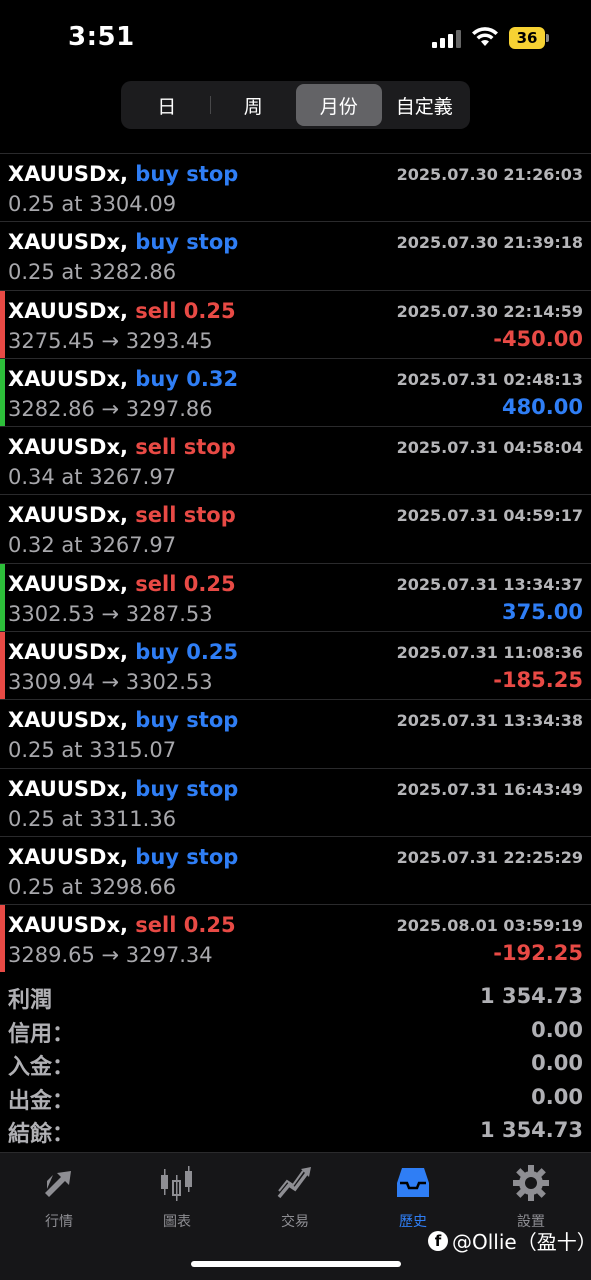 This screenshot has width=591, height=1280. I want to click on deal-time: 2025.07.31 04:58:04, so click(489, 448).